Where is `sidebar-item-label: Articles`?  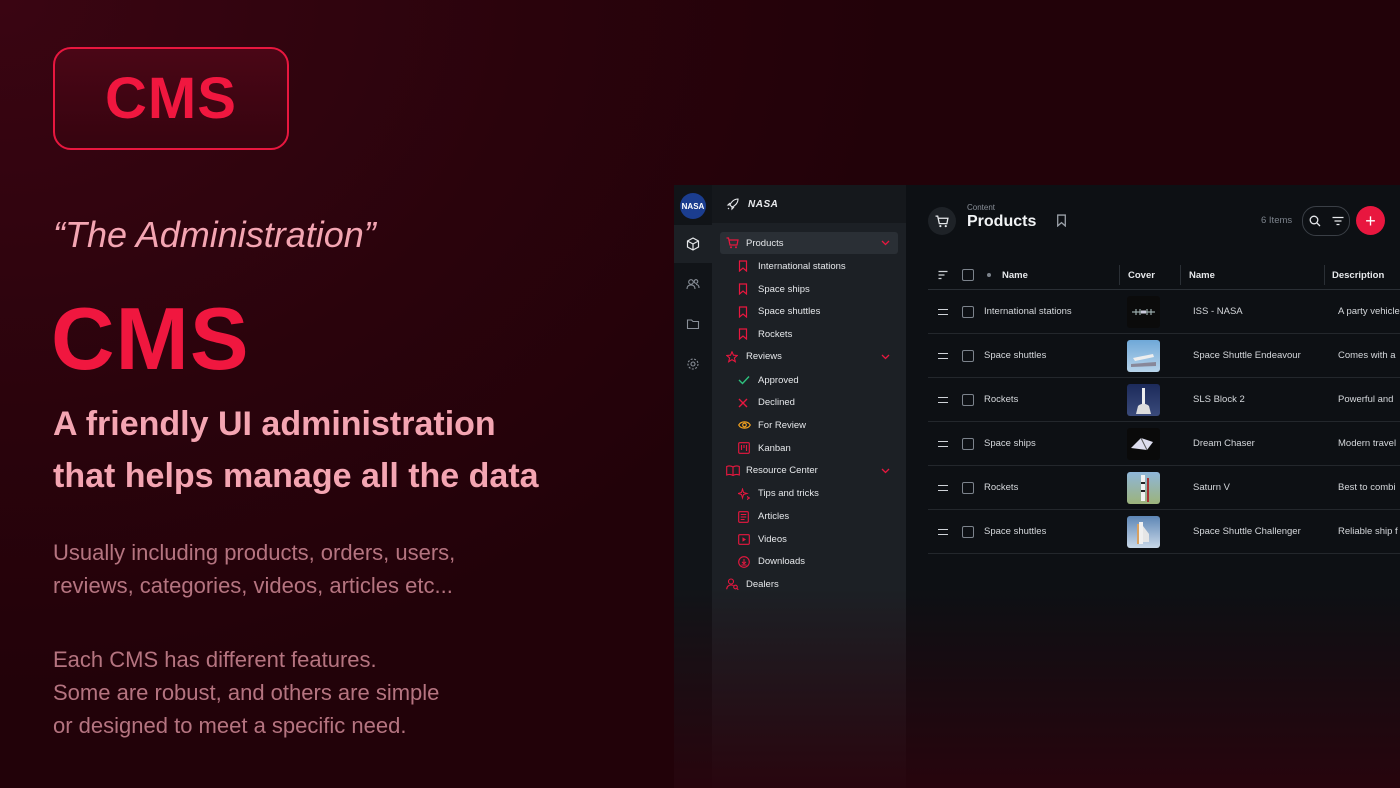 sidebar-item-label: Articles is located at coordinates (774, 517).